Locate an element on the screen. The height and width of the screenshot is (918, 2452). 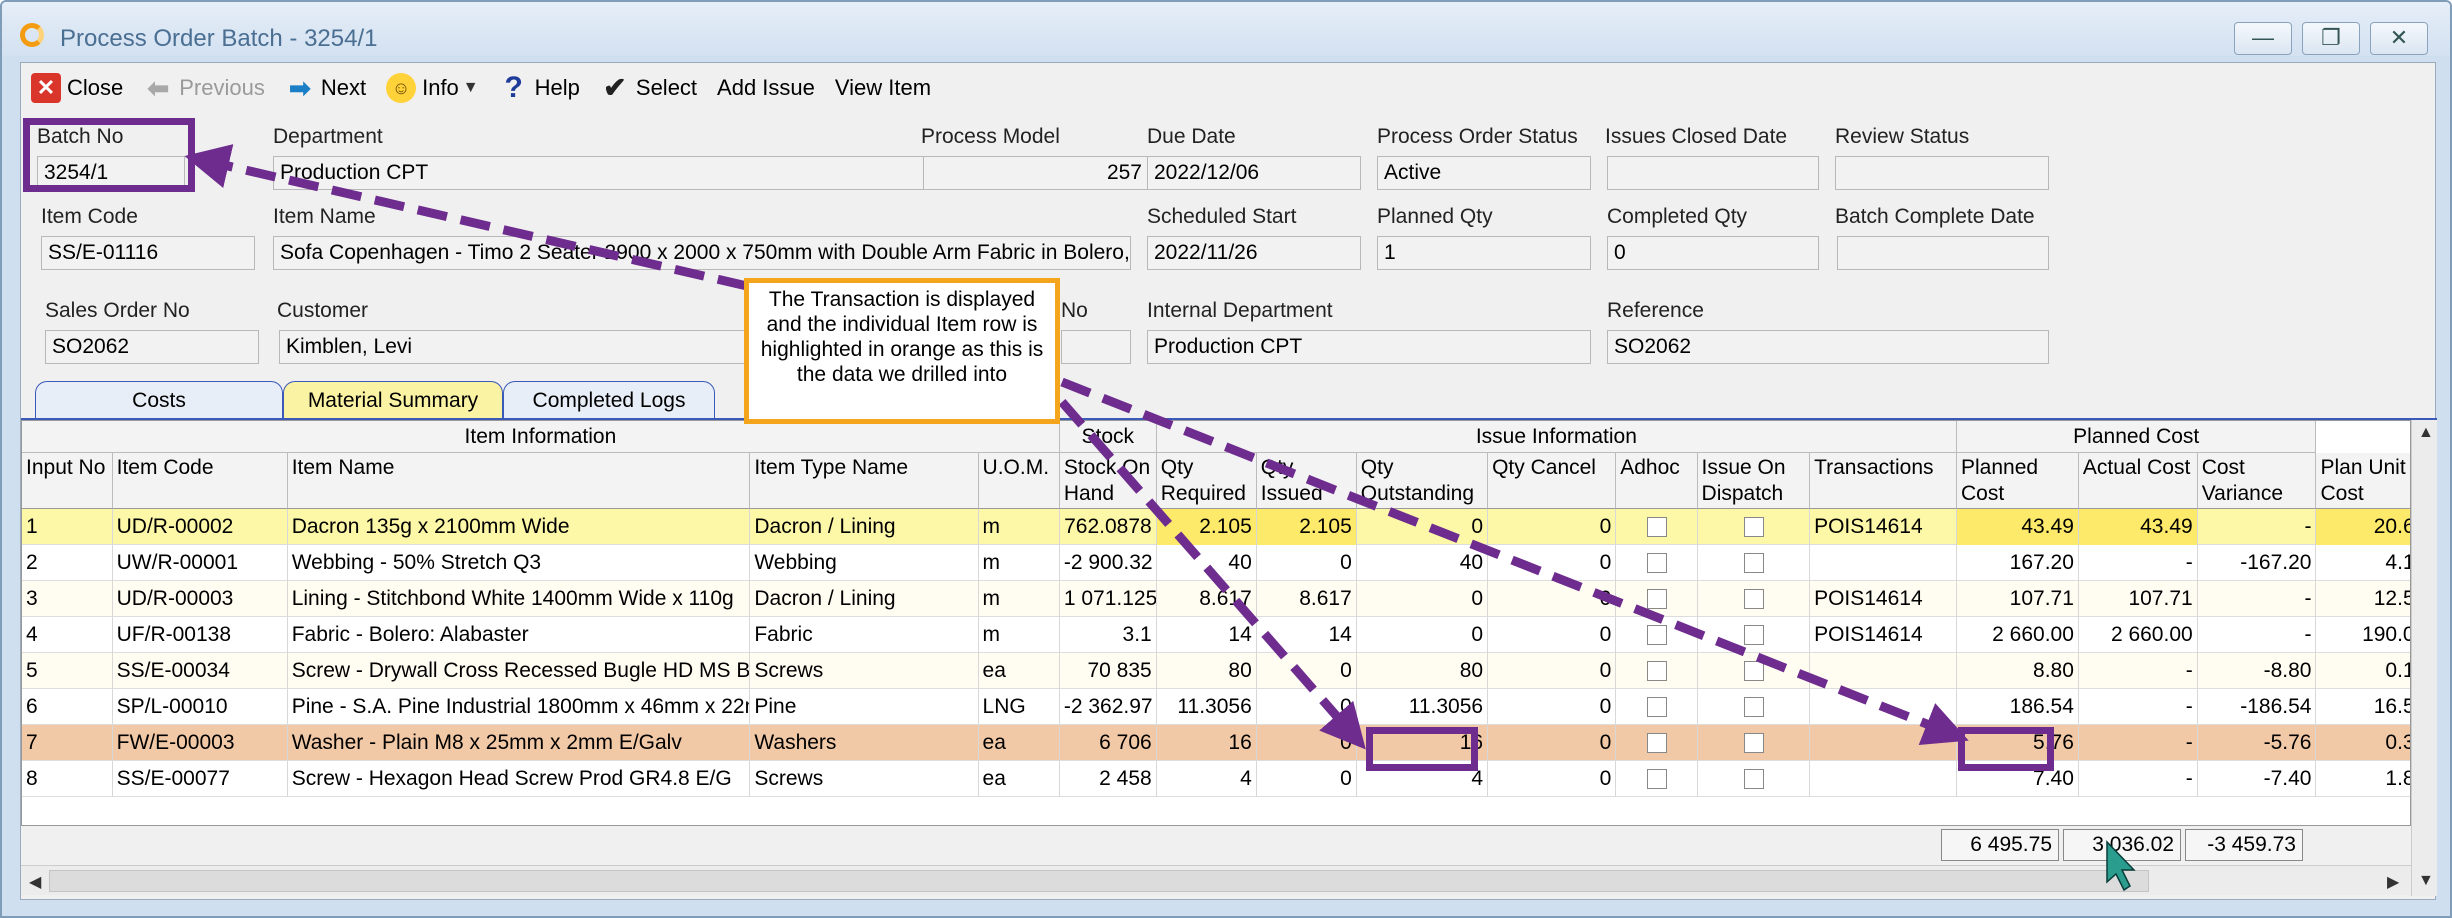
table-cell: LNG is located at coordinates (1019, 707).